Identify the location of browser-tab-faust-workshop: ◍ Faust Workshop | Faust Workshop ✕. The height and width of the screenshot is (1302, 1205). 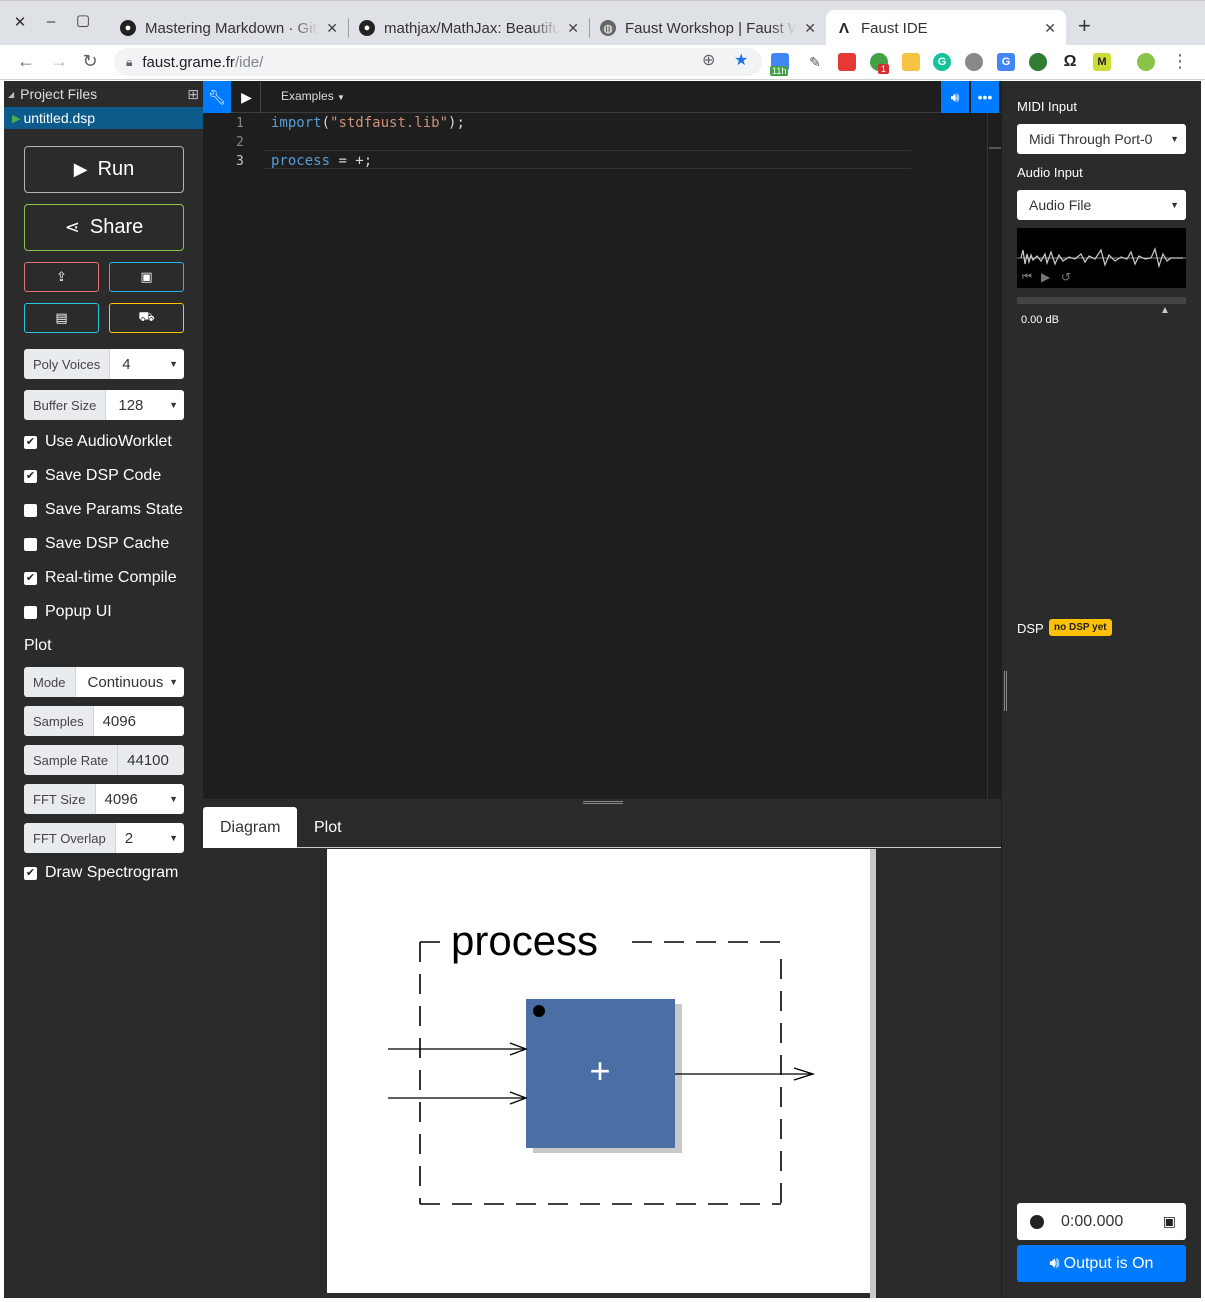
(708, 28).